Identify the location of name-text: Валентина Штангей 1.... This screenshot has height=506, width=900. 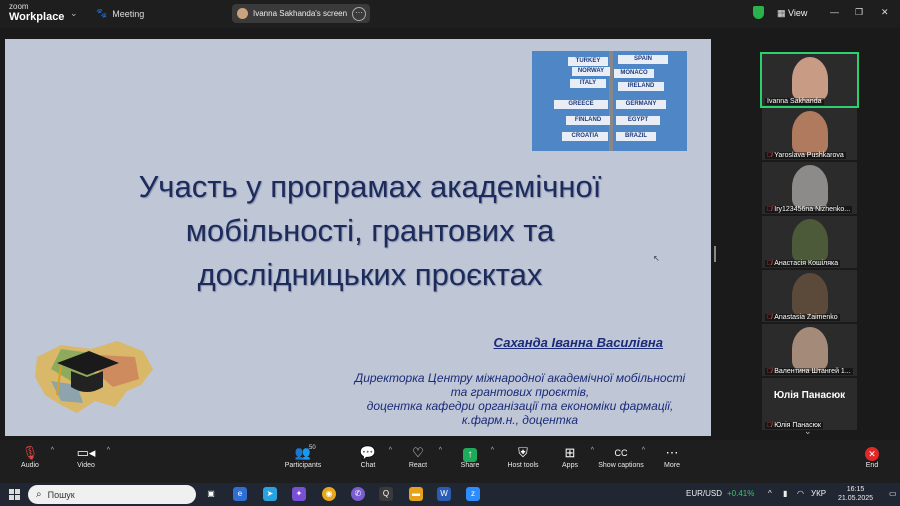
(812, 371).